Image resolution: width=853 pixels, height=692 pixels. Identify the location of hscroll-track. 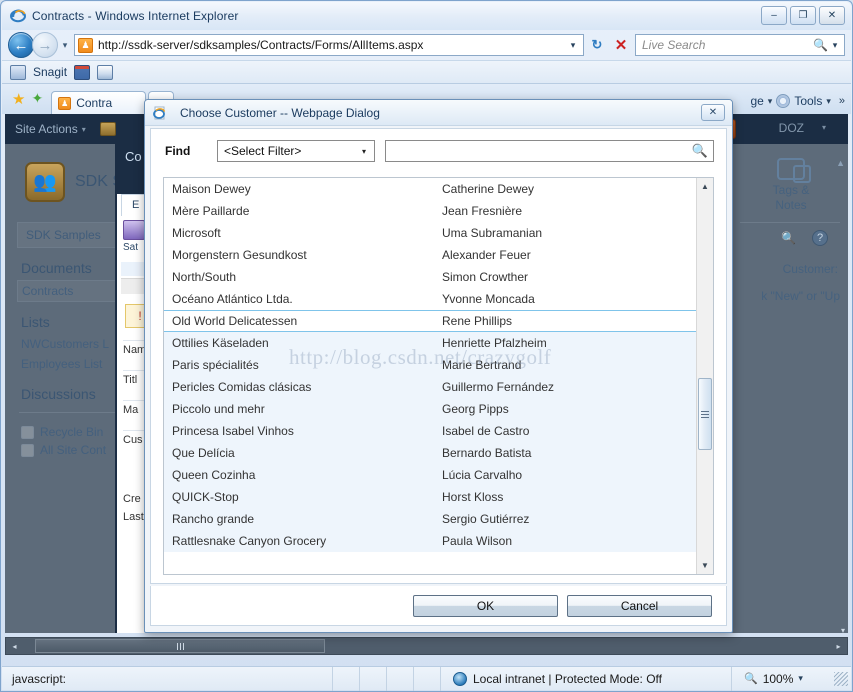
(426, 646).